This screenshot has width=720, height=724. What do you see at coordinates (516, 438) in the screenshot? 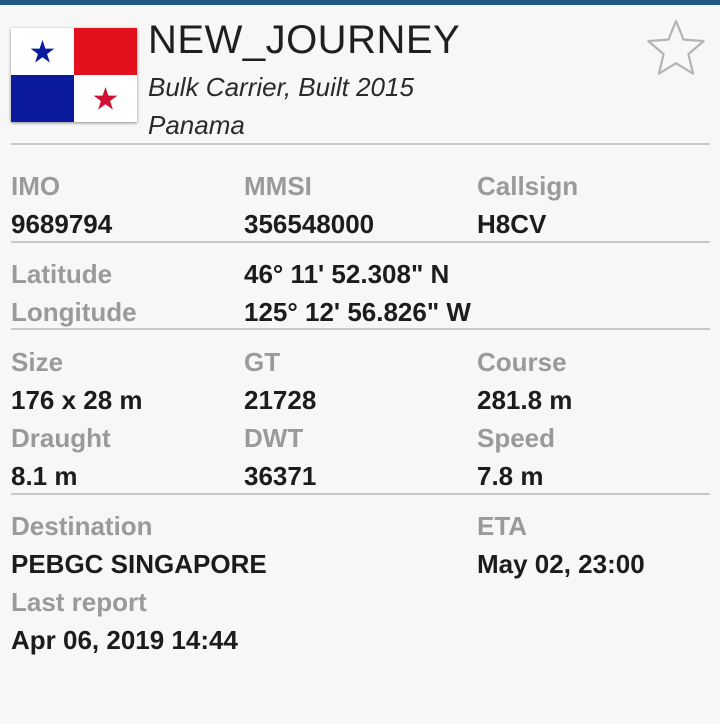
I see `speed-label: Speed` at bounding box center [516, 438].